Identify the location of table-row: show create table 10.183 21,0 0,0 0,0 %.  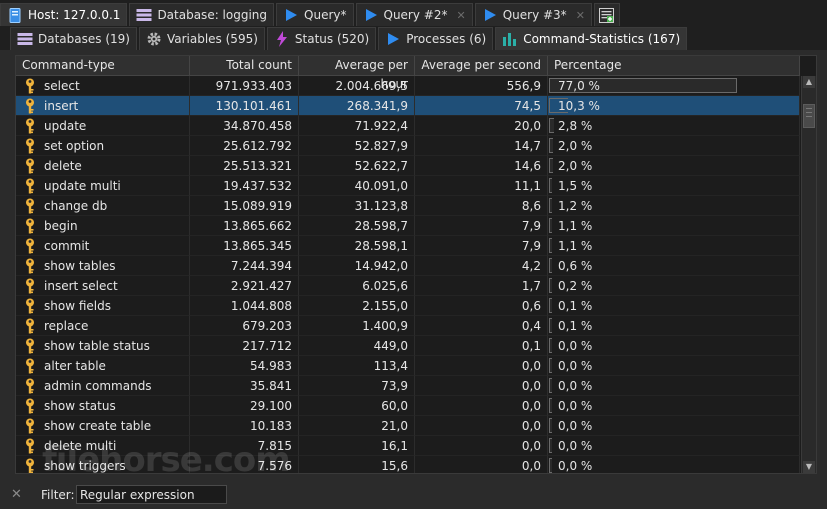
(408, 426).